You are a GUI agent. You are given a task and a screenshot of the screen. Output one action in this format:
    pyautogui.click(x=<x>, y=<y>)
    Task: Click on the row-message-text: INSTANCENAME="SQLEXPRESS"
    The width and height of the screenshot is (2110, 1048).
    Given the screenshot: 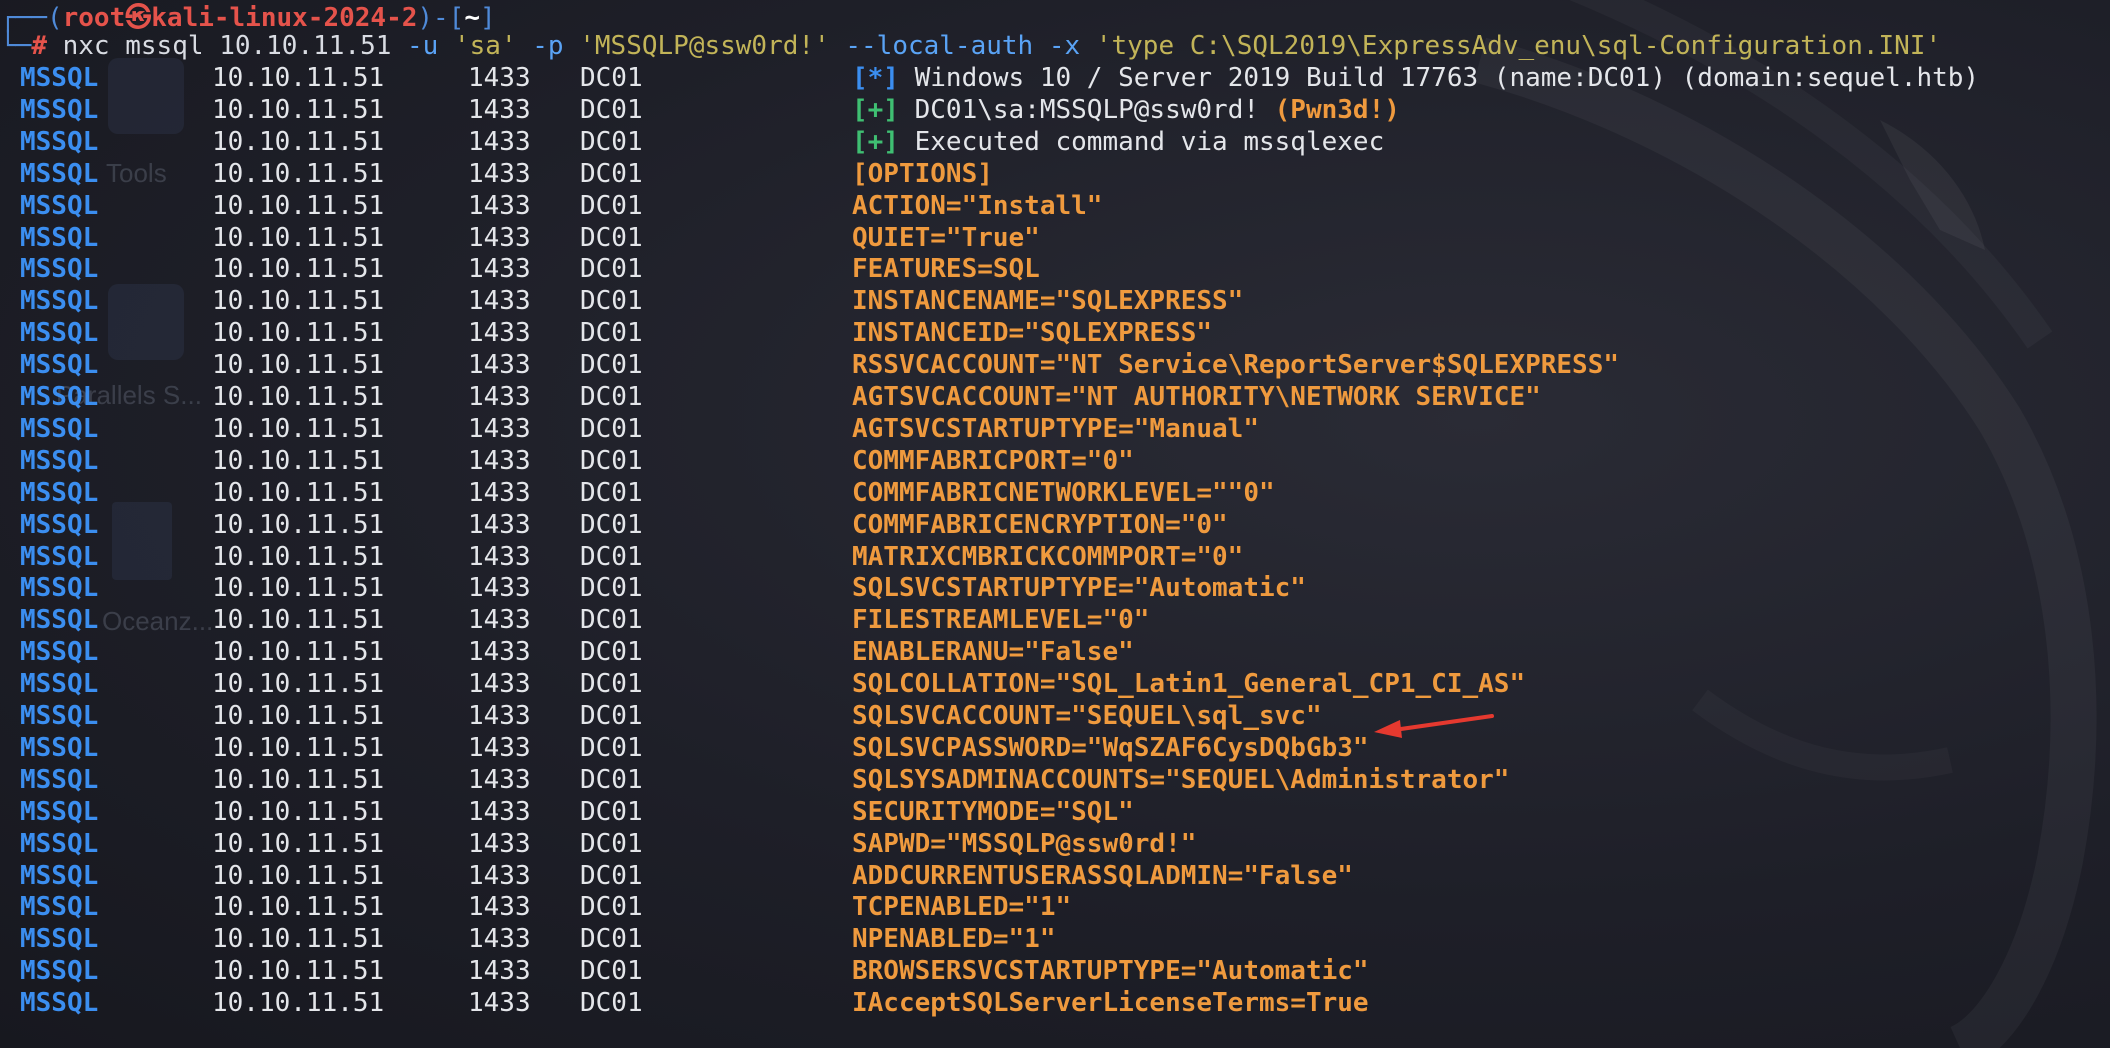 What is the action you would take?
    pyautogui.click(x=1048, y=301)
    